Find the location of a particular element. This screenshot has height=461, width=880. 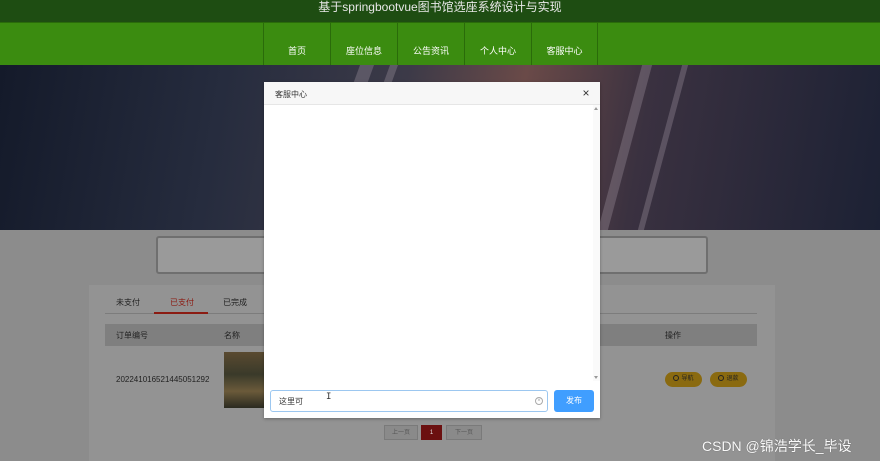

refund-button: 退款 is located at coordinates (728, 379).